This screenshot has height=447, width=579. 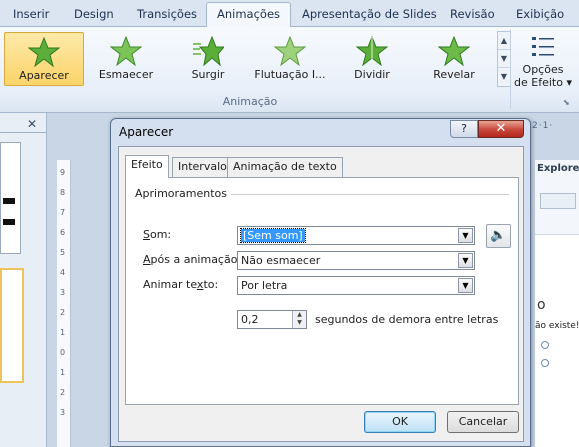 I want to click on animation-dividir: Dividir, so click(x=372, y=59).